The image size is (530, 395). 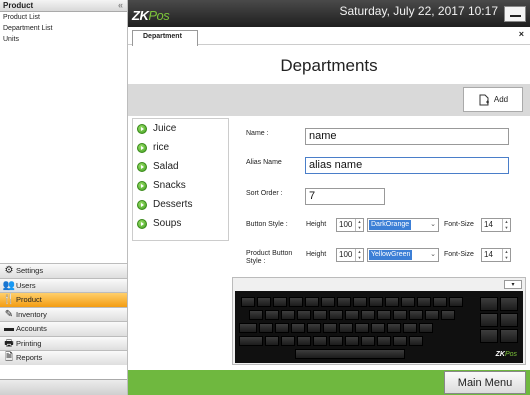 I want to click on nav-item-reports: 🗎 Reports, so click(x=63, y=357).